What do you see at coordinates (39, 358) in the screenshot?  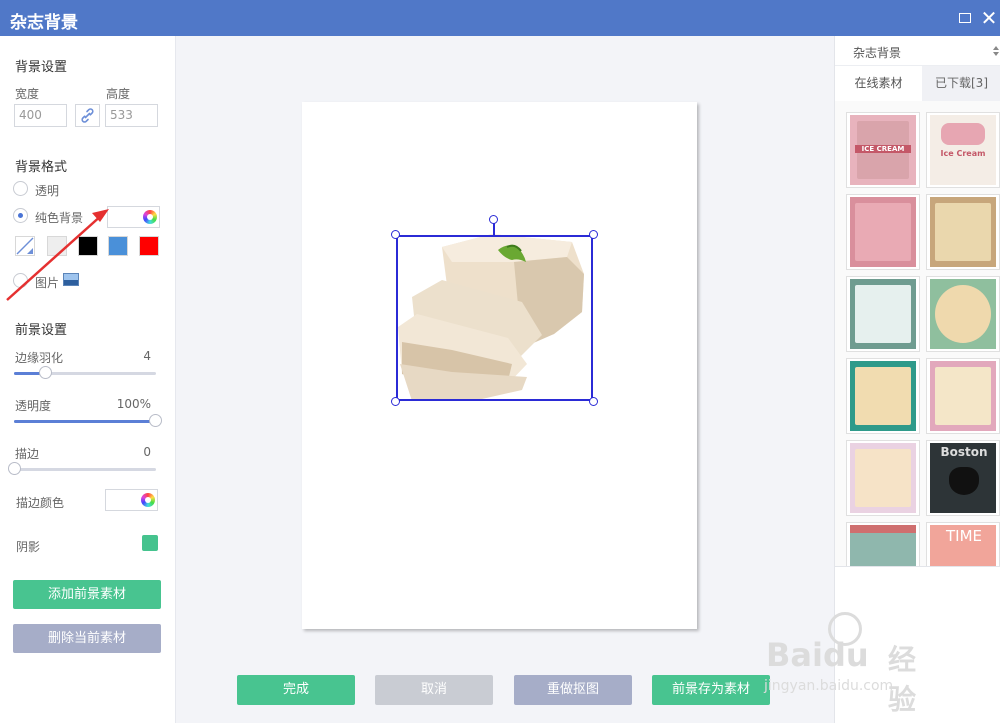 I see `feather-label: 边缘羽化` at bounding box center [39, 358].